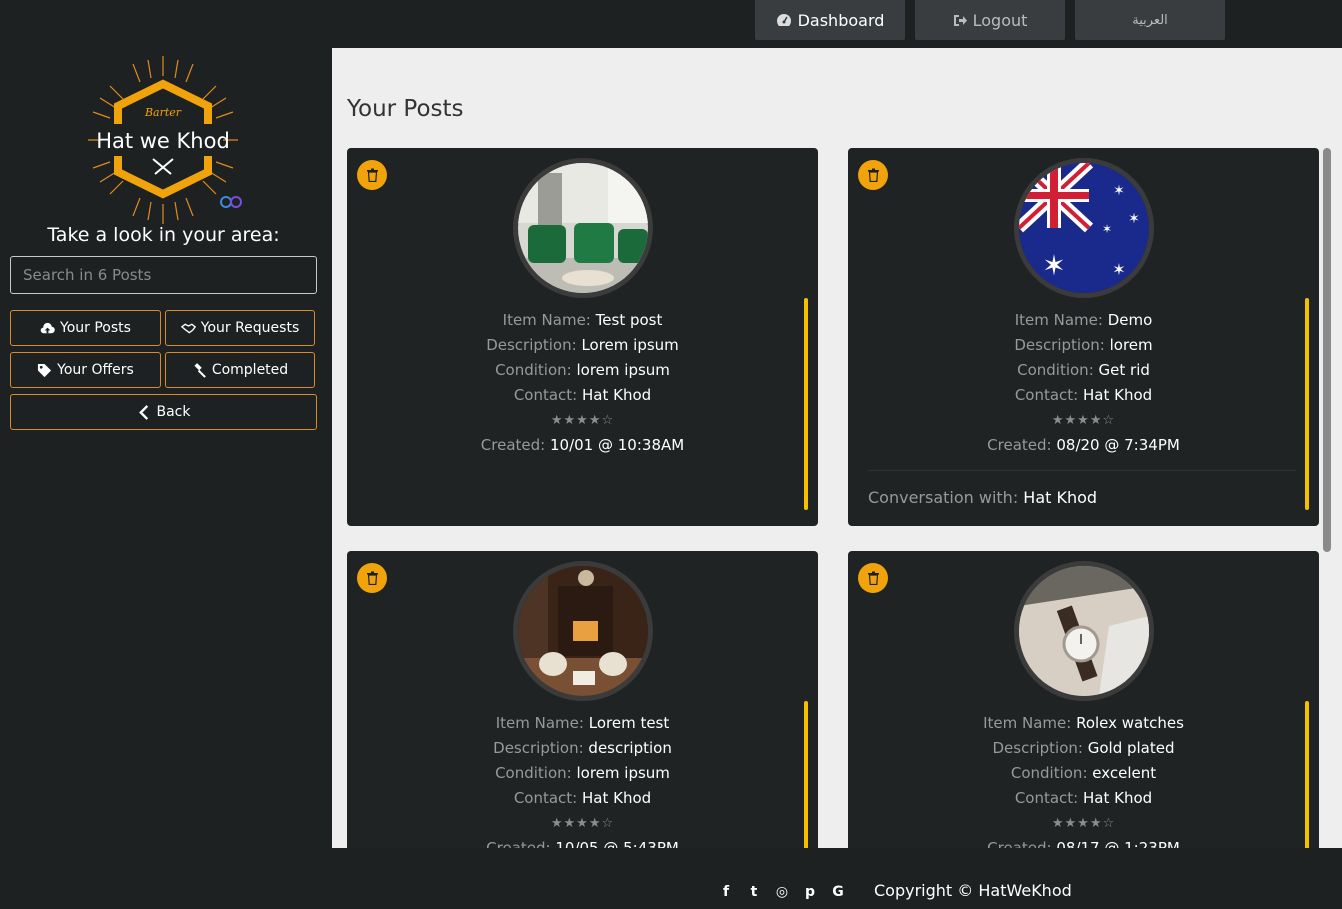  I want to click on logo-brand-text: Hat we Khod, so click(163, 141).